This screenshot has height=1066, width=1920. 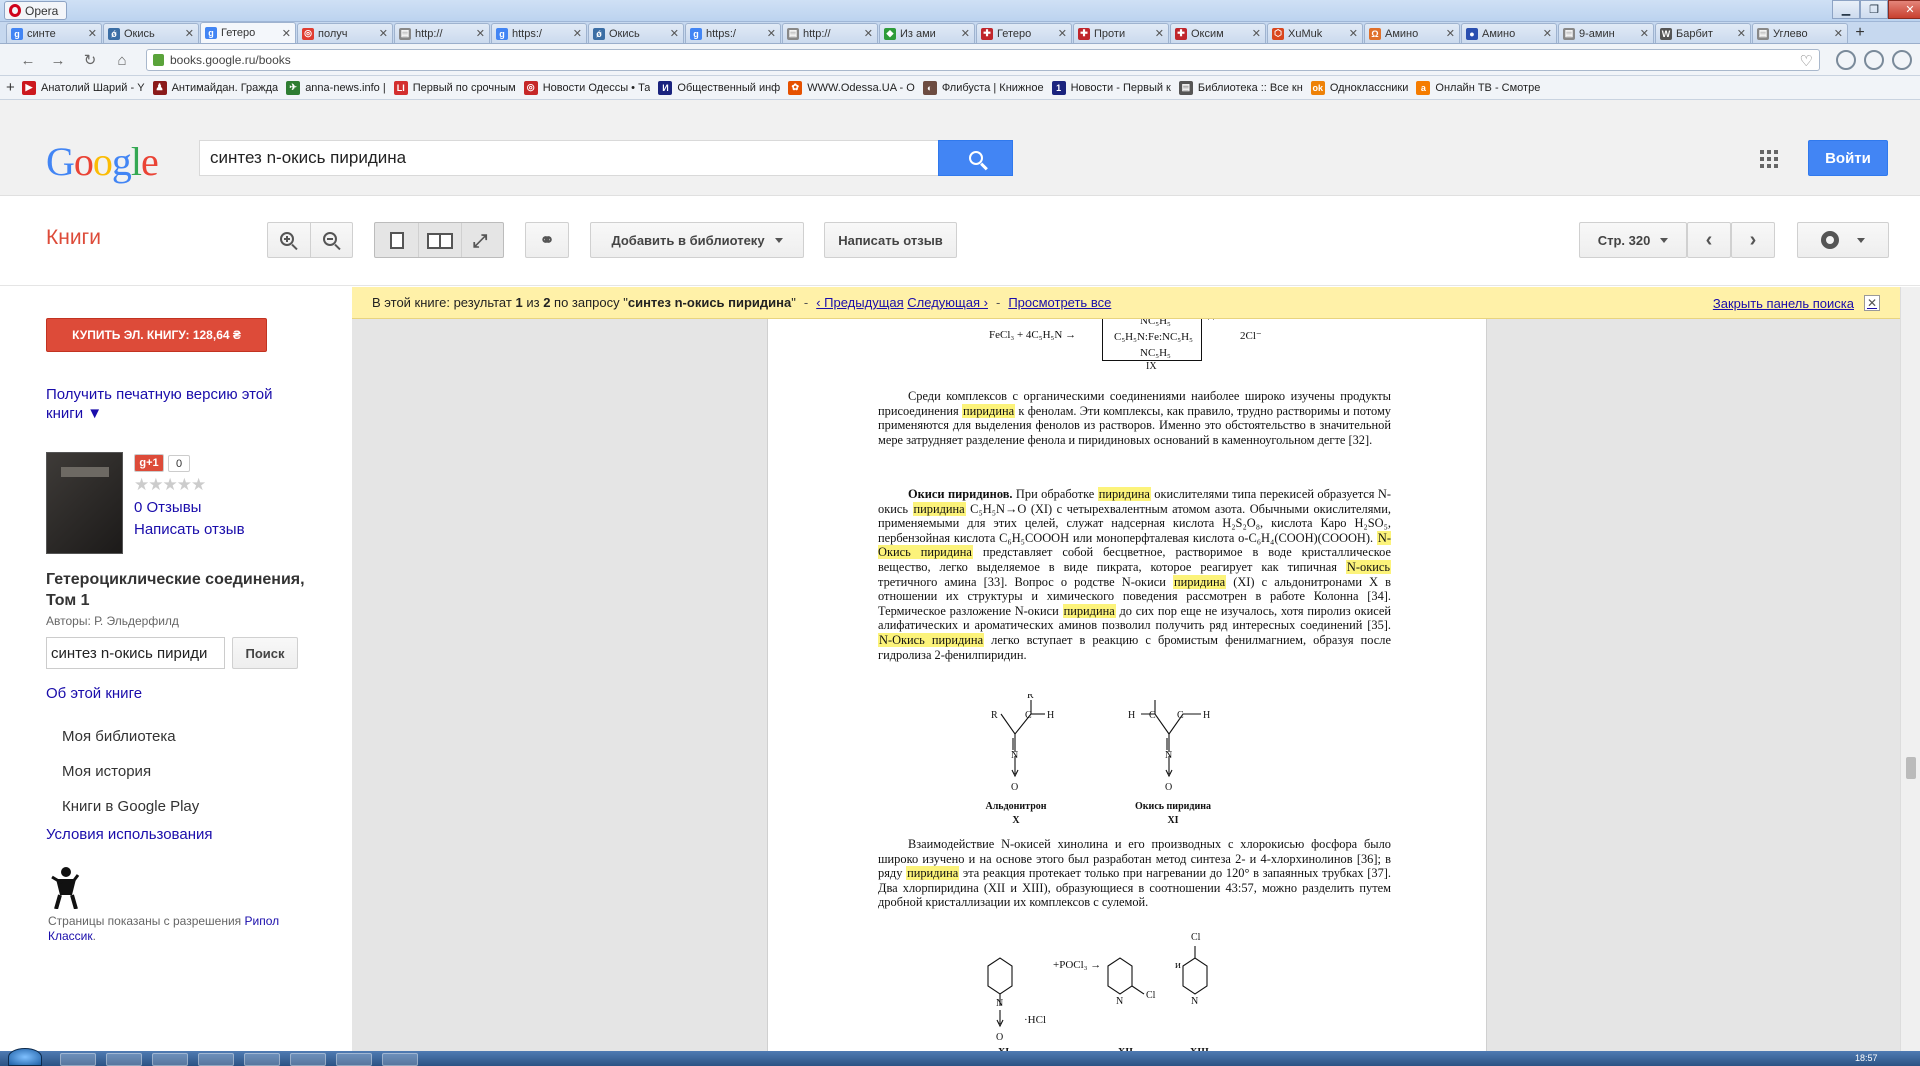 I want to click on home-icon: ⌂, so click(x=122, y=60).